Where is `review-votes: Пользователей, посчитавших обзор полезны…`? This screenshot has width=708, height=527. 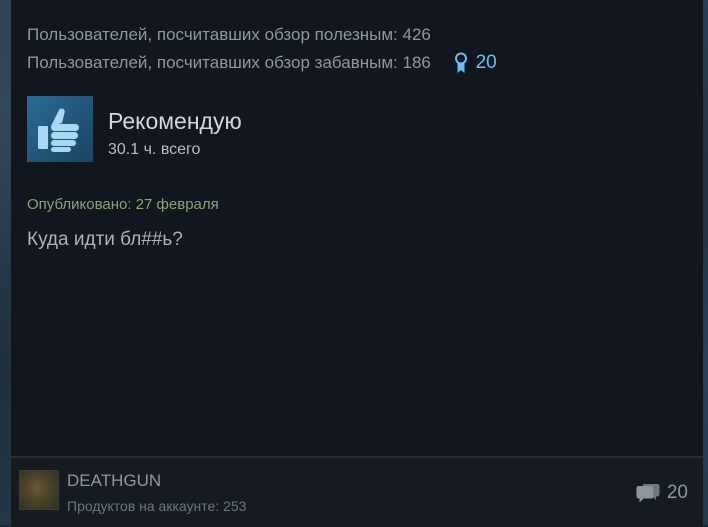
review-votes: Пользователей, посчитавших обзор полезны… is located at coordinates (262, 49).